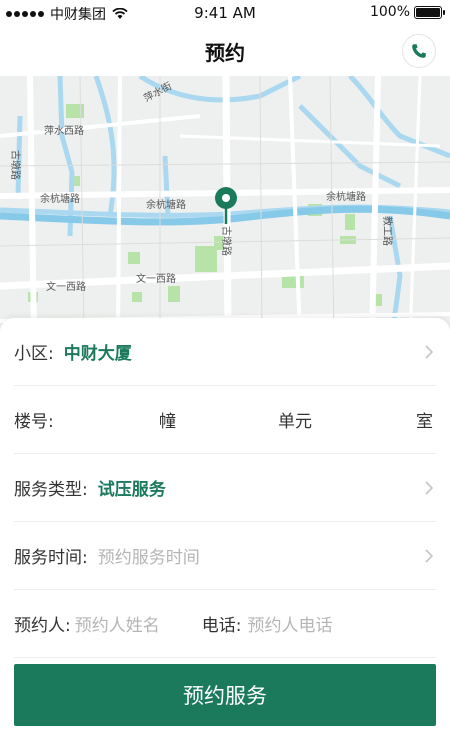  Describe the element at coordinates (429, 12) in the screenshot. I see `battery-icon` at that location.